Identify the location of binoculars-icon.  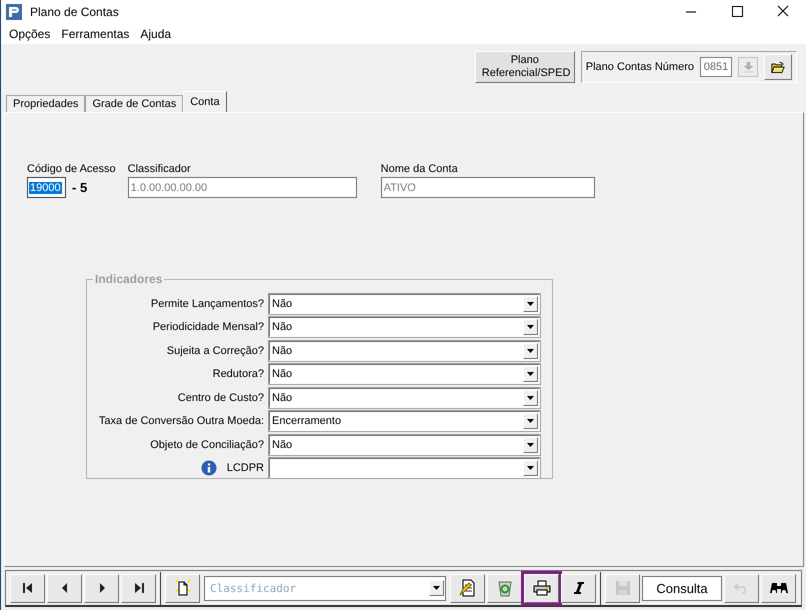
(779, 588).